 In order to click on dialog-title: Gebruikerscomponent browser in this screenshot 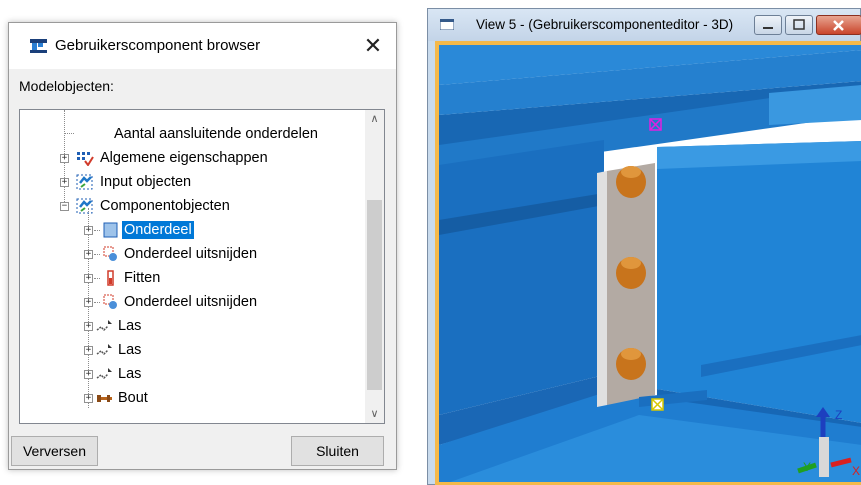, I will do `click(158, 45)`.